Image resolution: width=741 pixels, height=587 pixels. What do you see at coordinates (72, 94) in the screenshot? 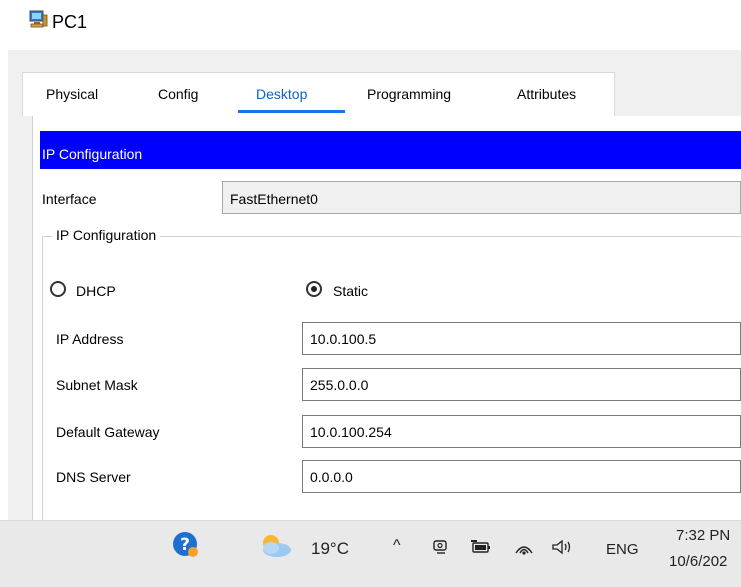
I see `tab-physical: Physical` at bounding box center [72, 94].